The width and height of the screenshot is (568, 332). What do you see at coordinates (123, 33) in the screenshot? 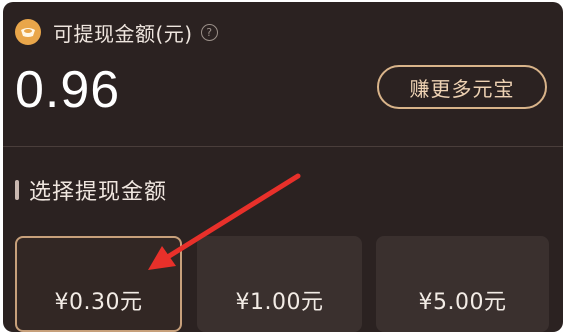
I see `balance-label: 可提现金额(元)` at bounding box center [123, 33].